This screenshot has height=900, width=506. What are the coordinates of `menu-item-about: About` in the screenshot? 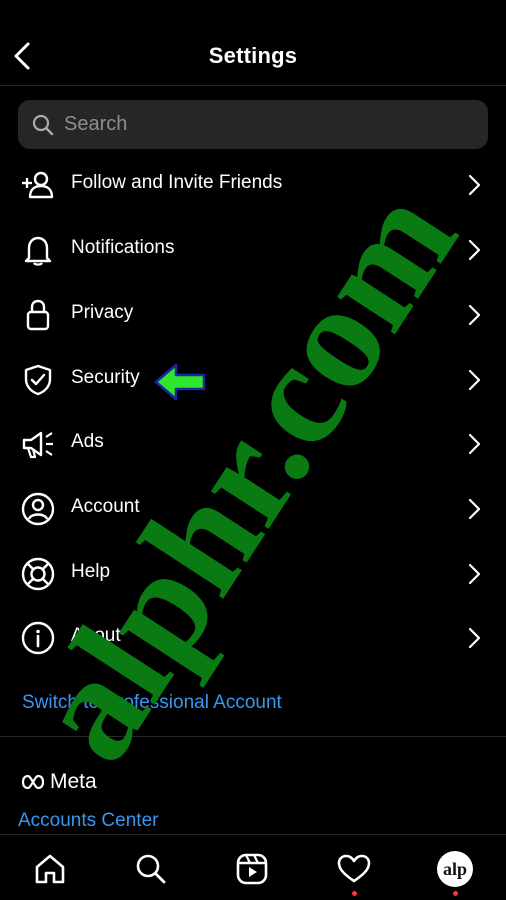 It's located at (253, 638).